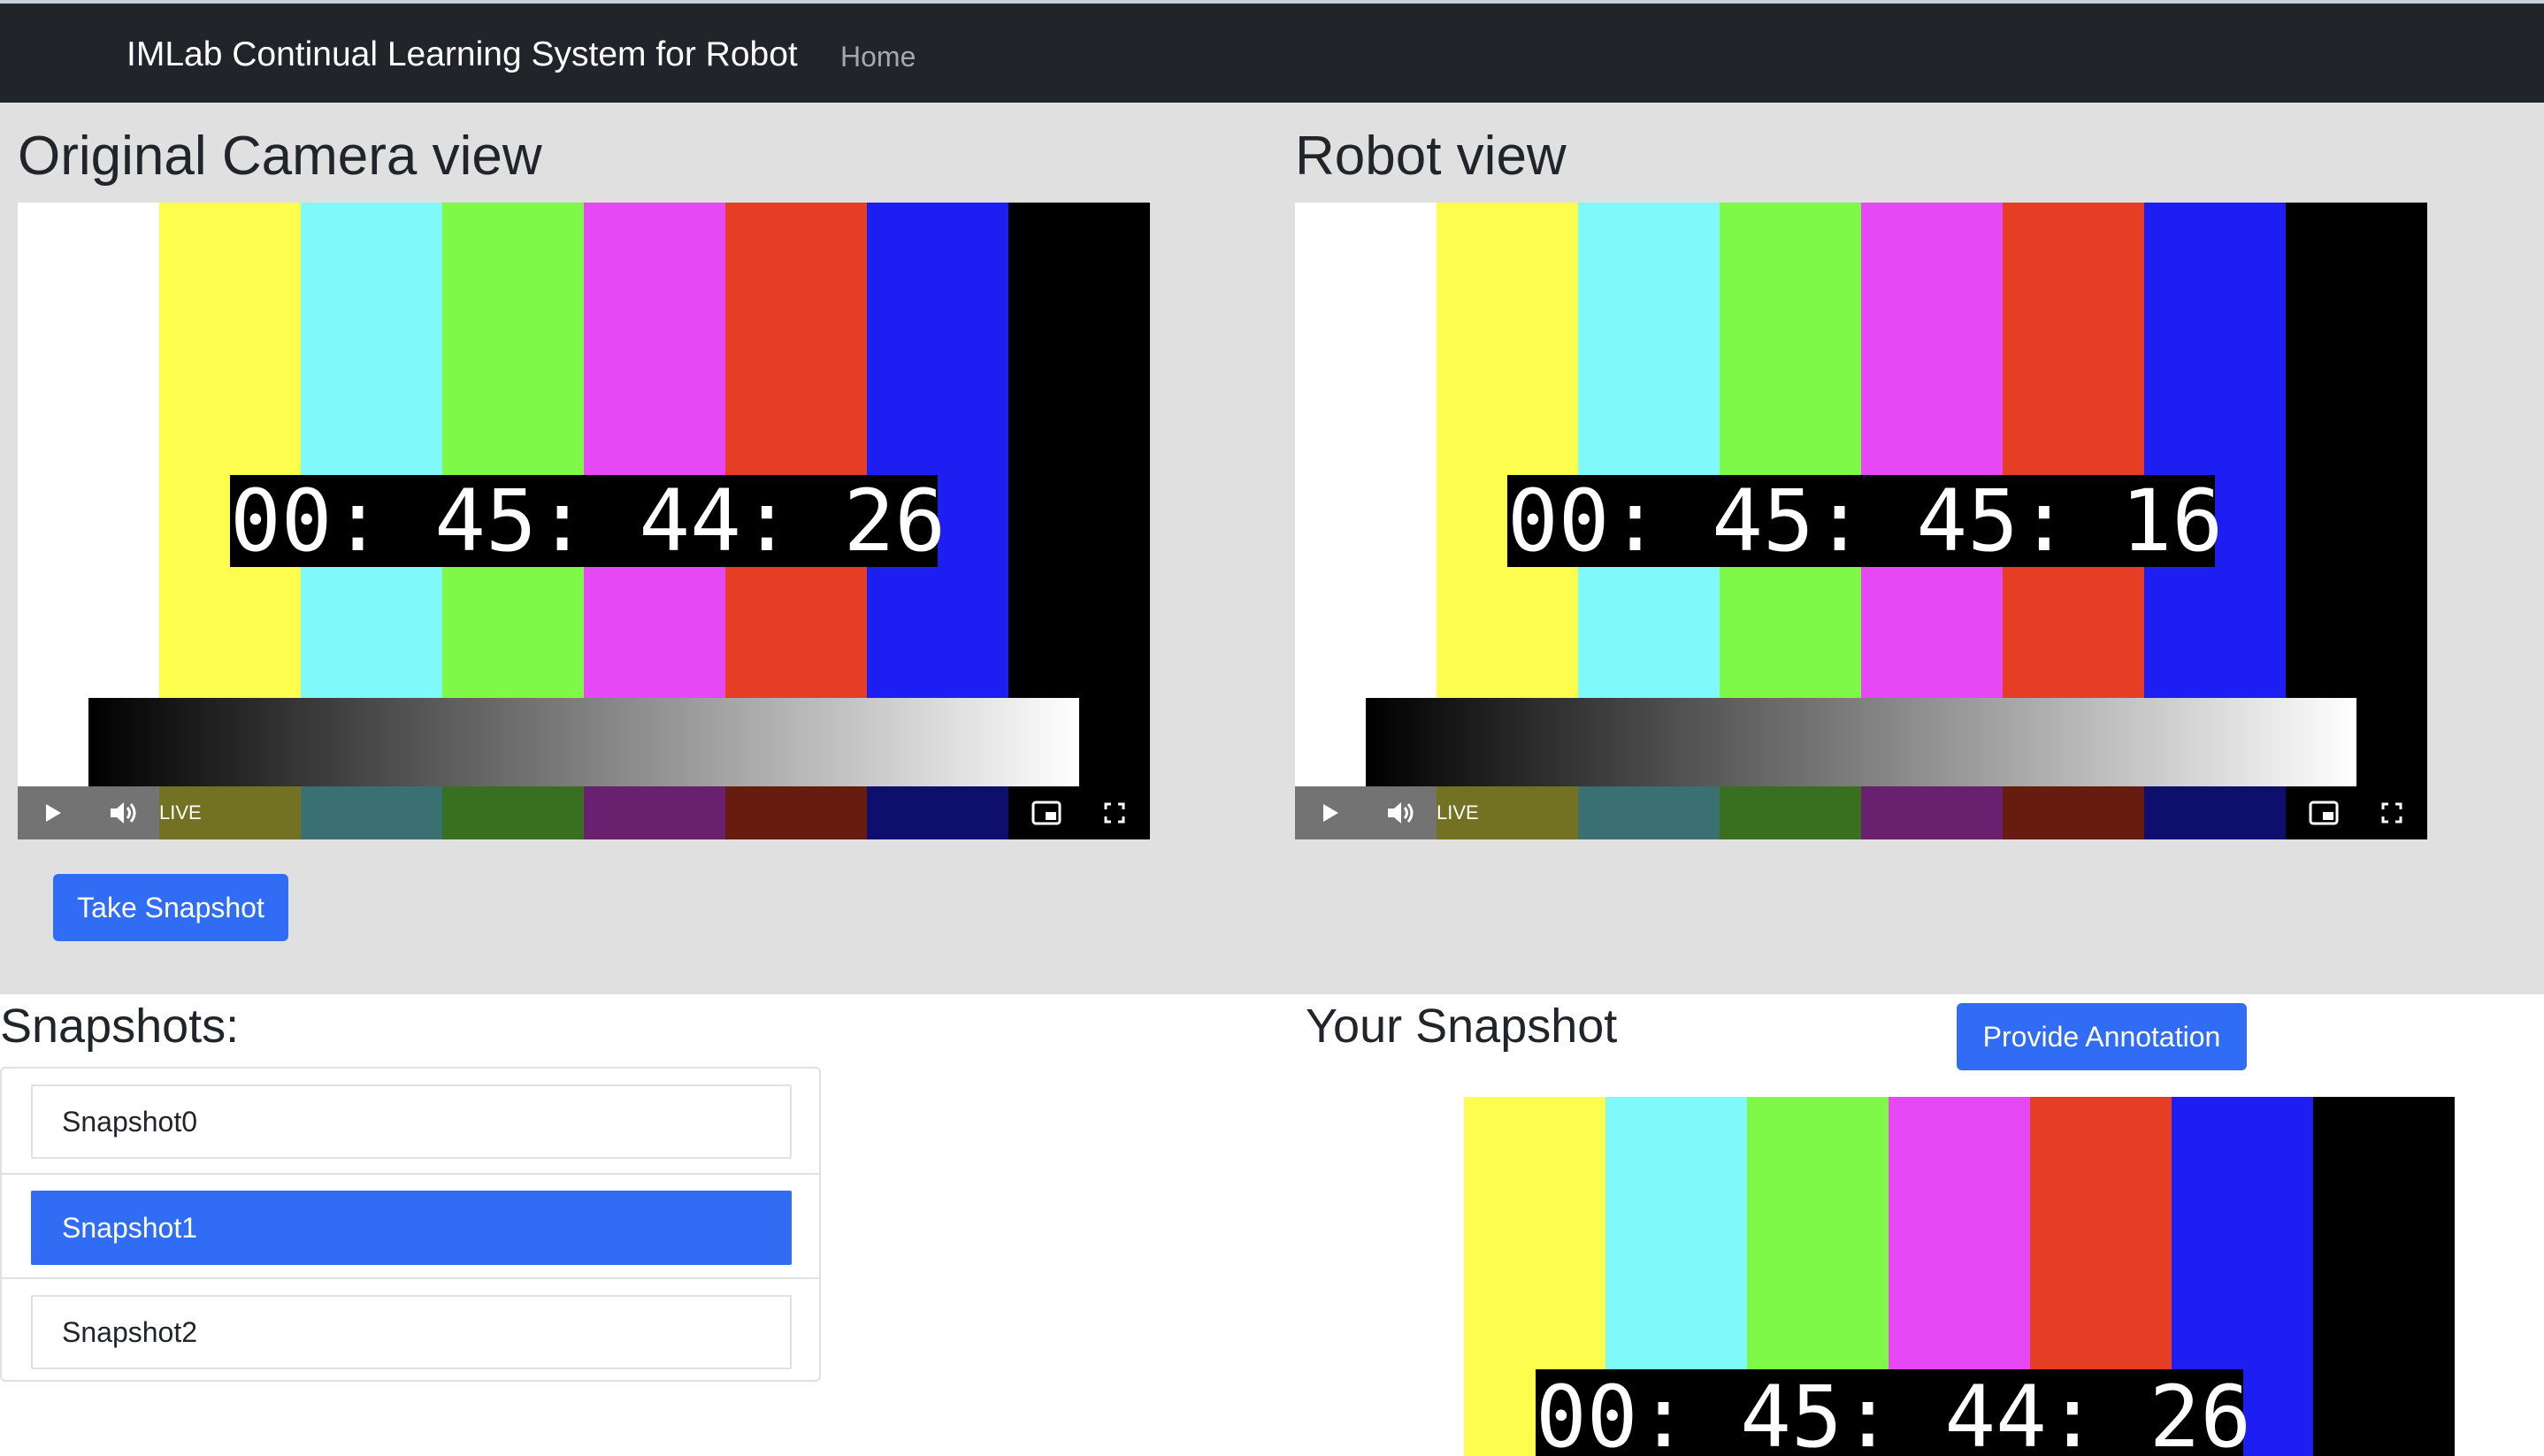 The width and height of the screenshot is (2544, 1456). I want to click on robot-timecode: 00: 45: 45: 16, so click(1865, 521).